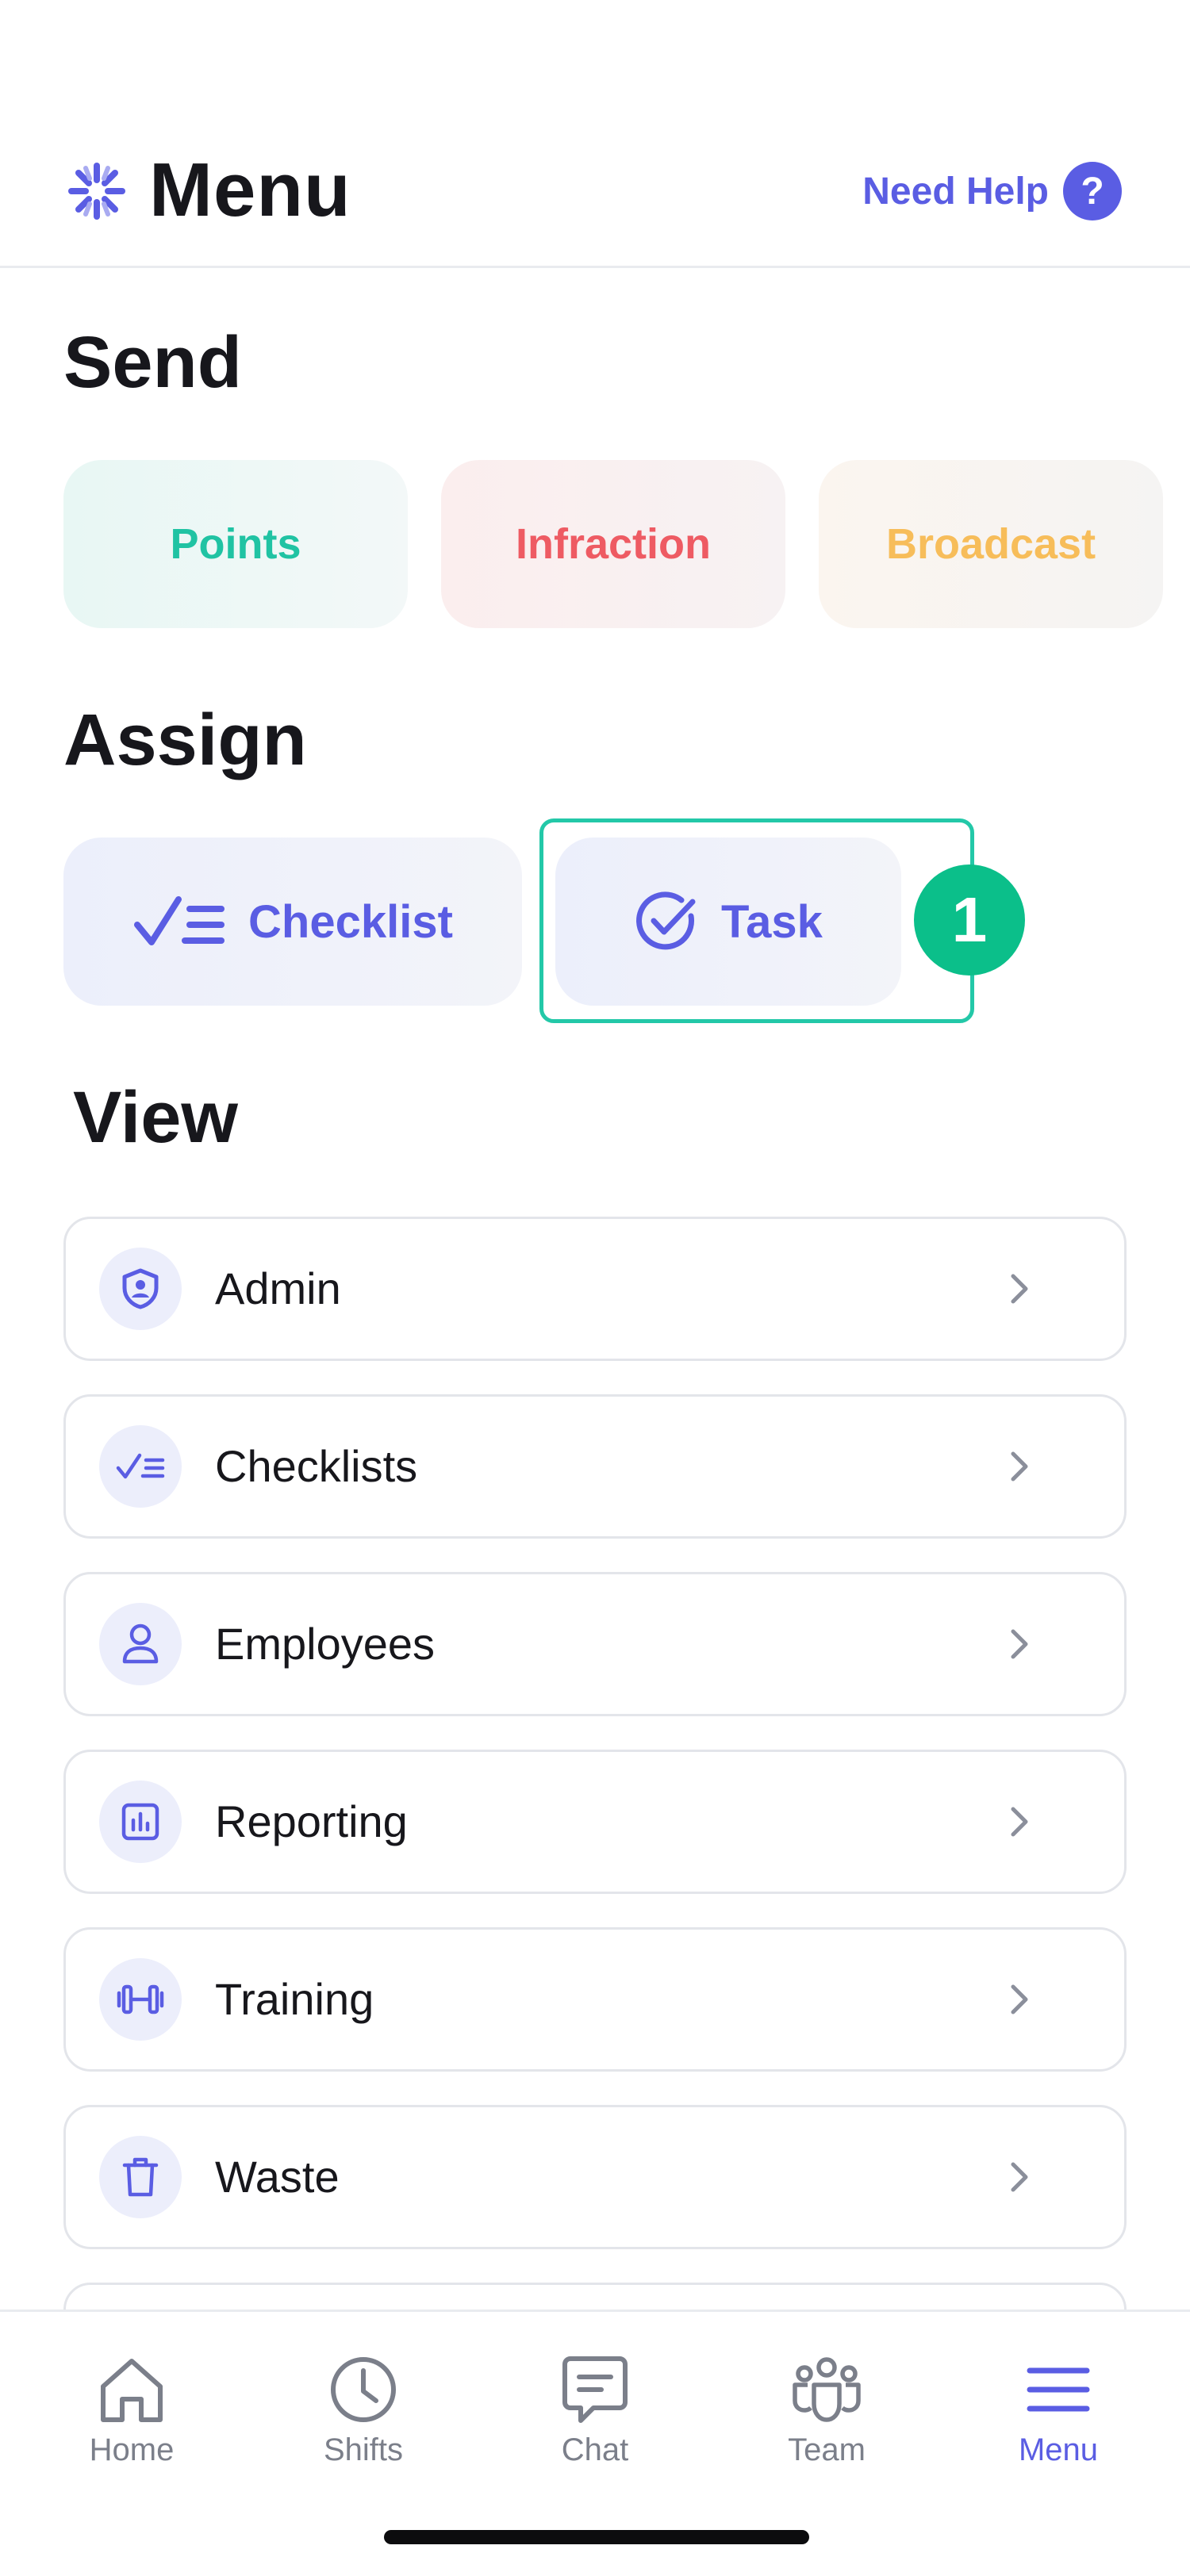 The image size is (1190, 2576). Describe the element at coordinates (140, 1289) in the screenshot. I see `shield-user-icon` at that location.